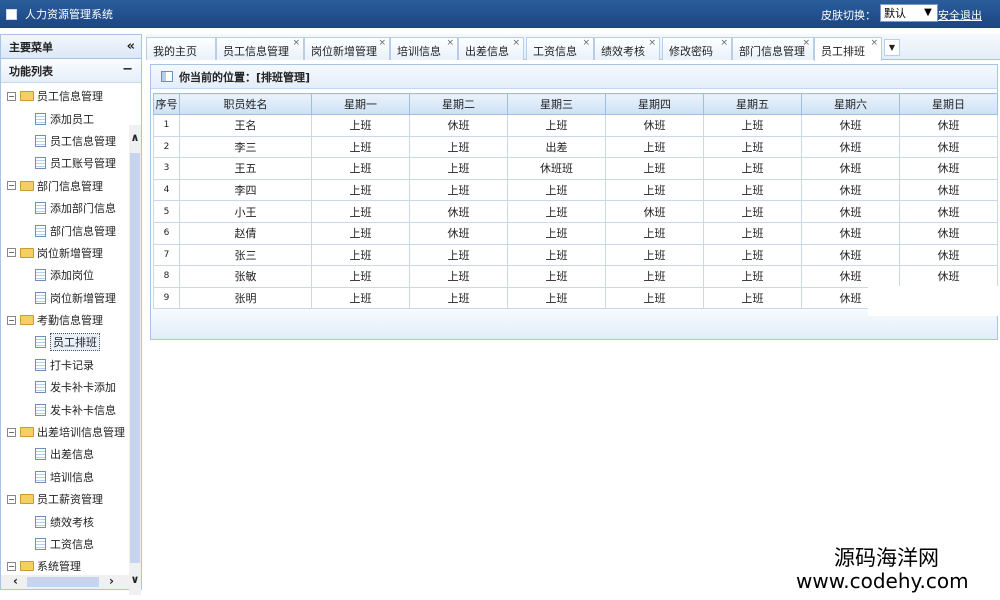 The height and width of the screenshot is (600, 1000). I want to click on tree-group-label: 系统管理, so click(59, 566).